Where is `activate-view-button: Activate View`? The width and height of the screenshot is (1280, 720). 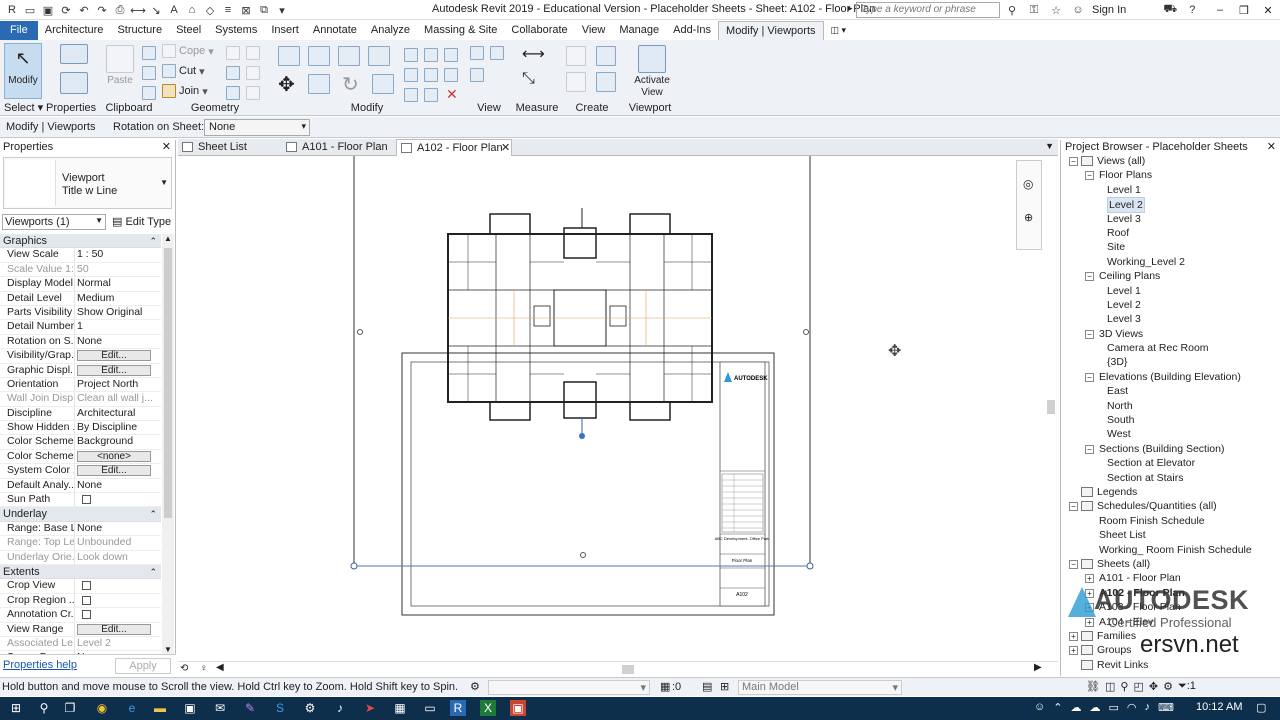 activate-view-button: Activate View is located at coordinates (652, 71).